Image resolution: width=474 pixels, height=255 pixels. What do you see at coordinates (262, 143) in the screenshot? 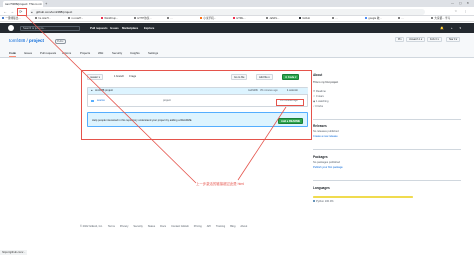
I see `arrow-to-file-time` at bounding box center [262, 143].